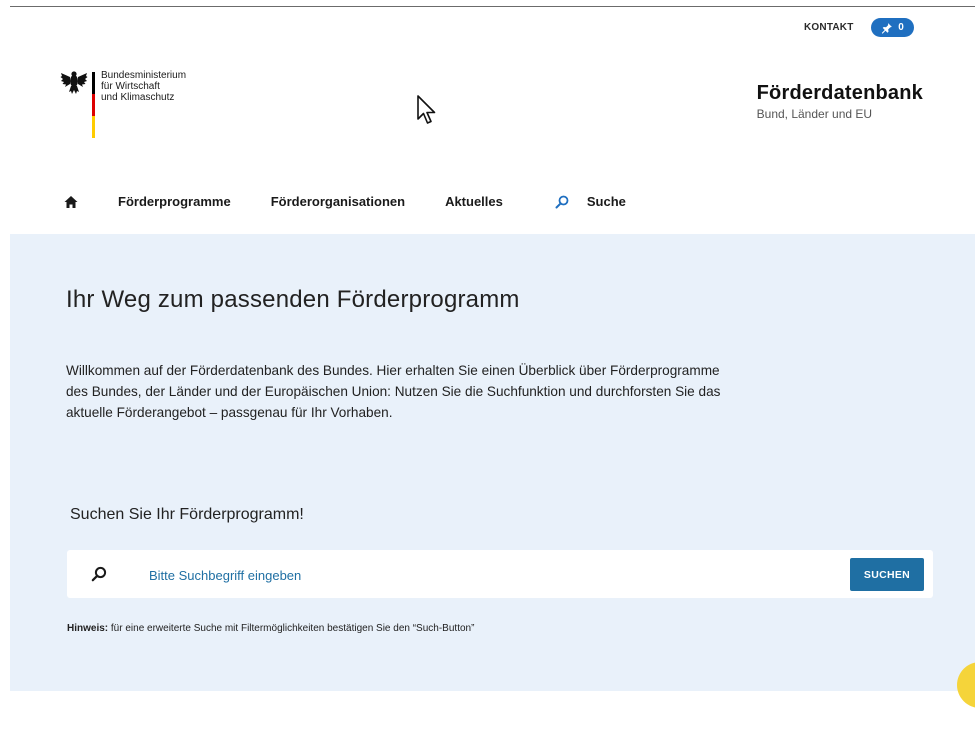  I want to click on left-margin, so click(5, 366).